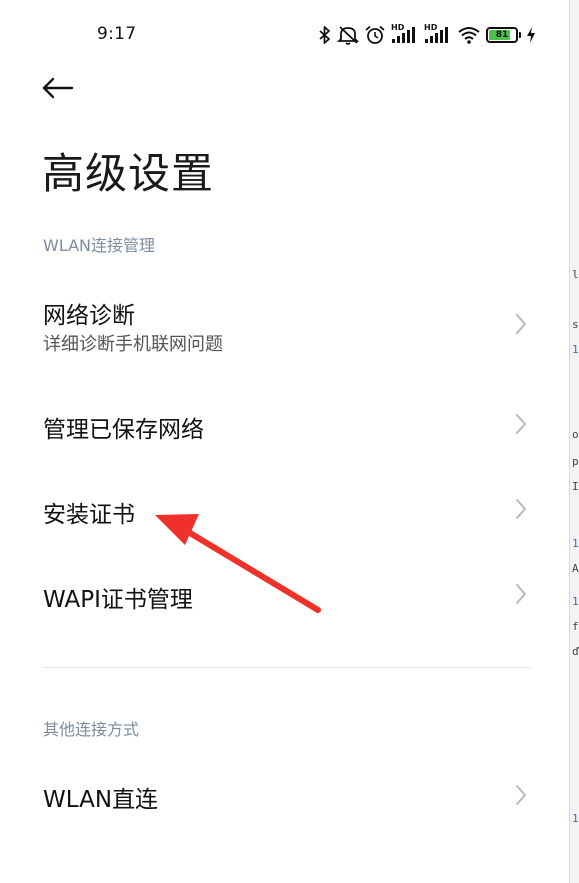 The image size is (579, 883). What do you see at coordinates (118, 600) in the screenshot?
I see `menu-item-label: WAPI证书管理` at bounding box center [118, 600].